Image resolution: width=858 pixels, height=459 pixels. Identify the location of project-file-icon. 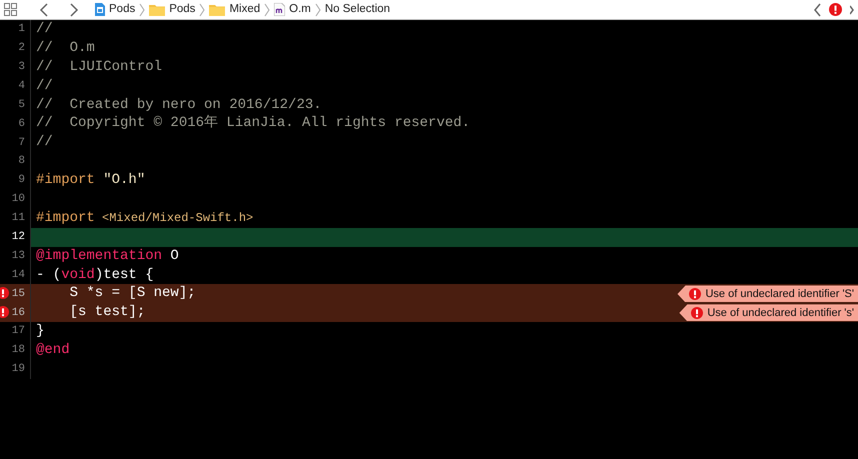
(100, 9).